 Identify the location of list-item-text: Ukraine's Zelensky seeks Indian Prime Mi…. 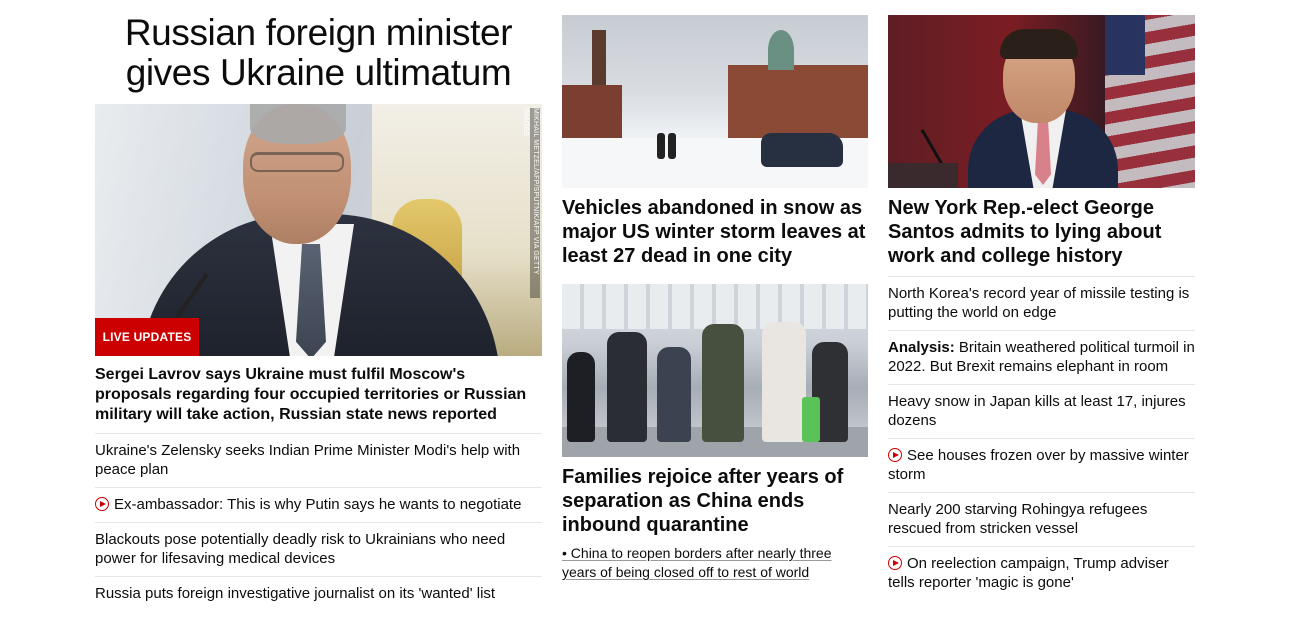
(308, 460).